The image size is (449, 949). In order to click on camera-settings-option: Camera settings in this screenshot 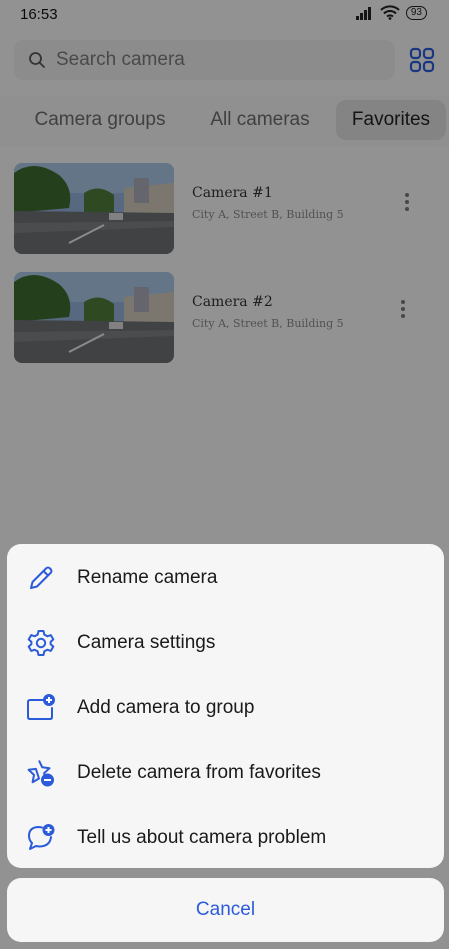, I will do `click(225, 642)`.